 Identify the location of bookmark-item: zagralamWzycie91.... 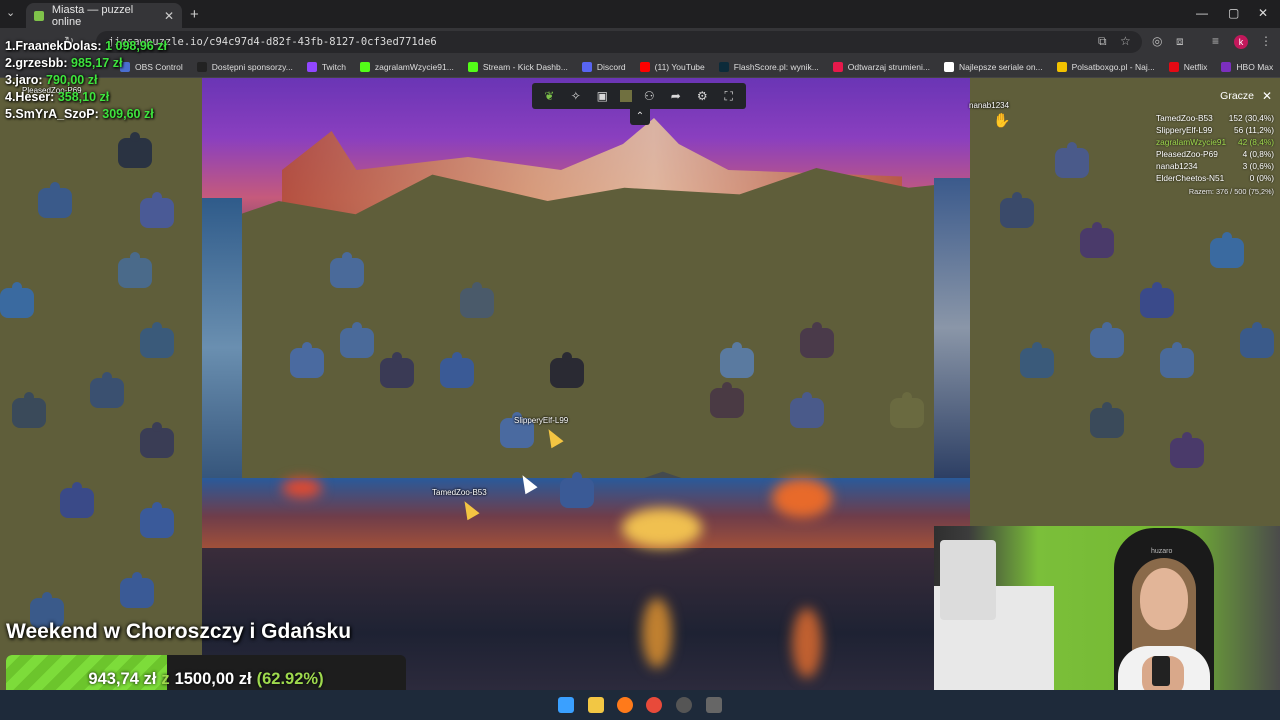
(406, 66).